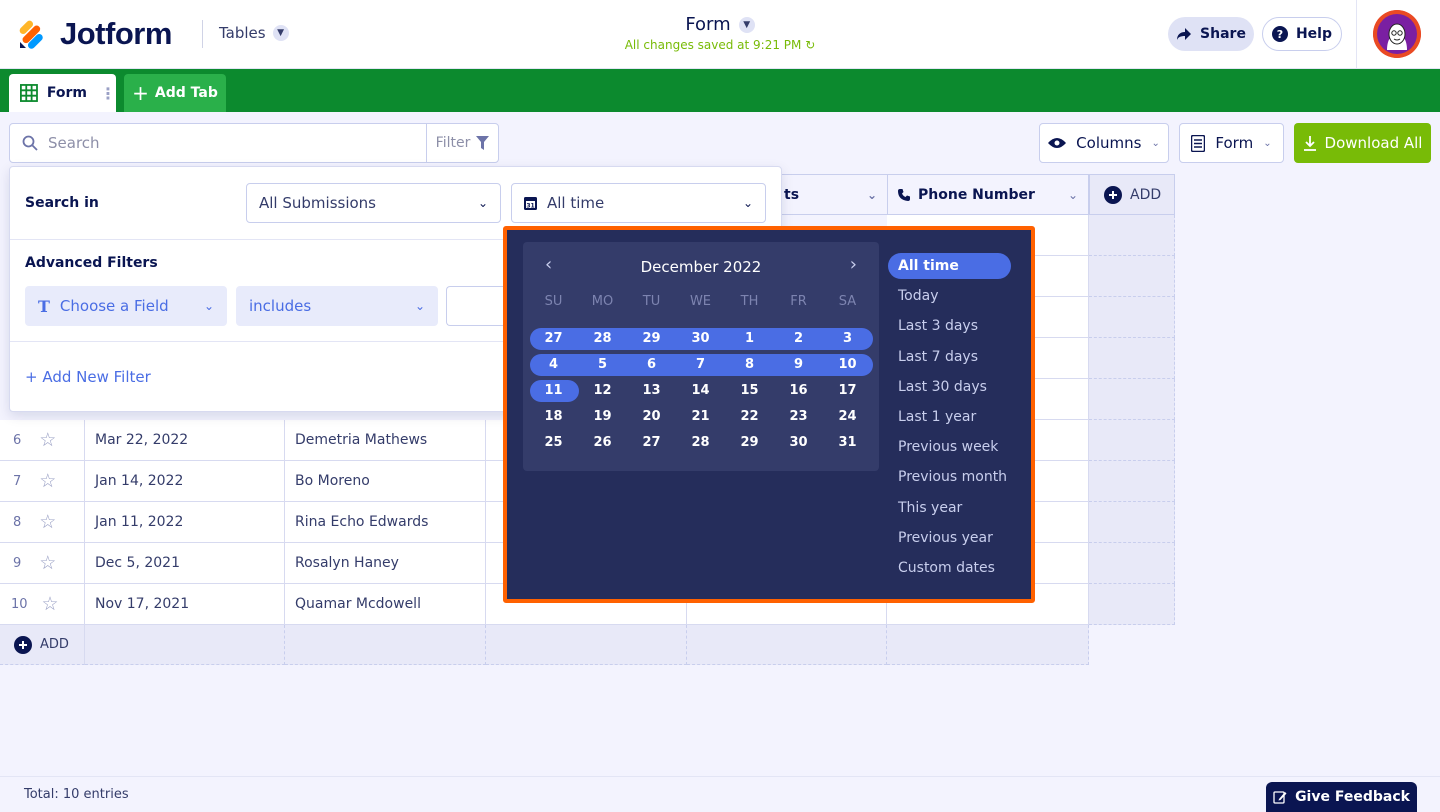  Describe the element at coordinates (700, 417) in the screenshot. I see `calendar-day: 21` at that location.